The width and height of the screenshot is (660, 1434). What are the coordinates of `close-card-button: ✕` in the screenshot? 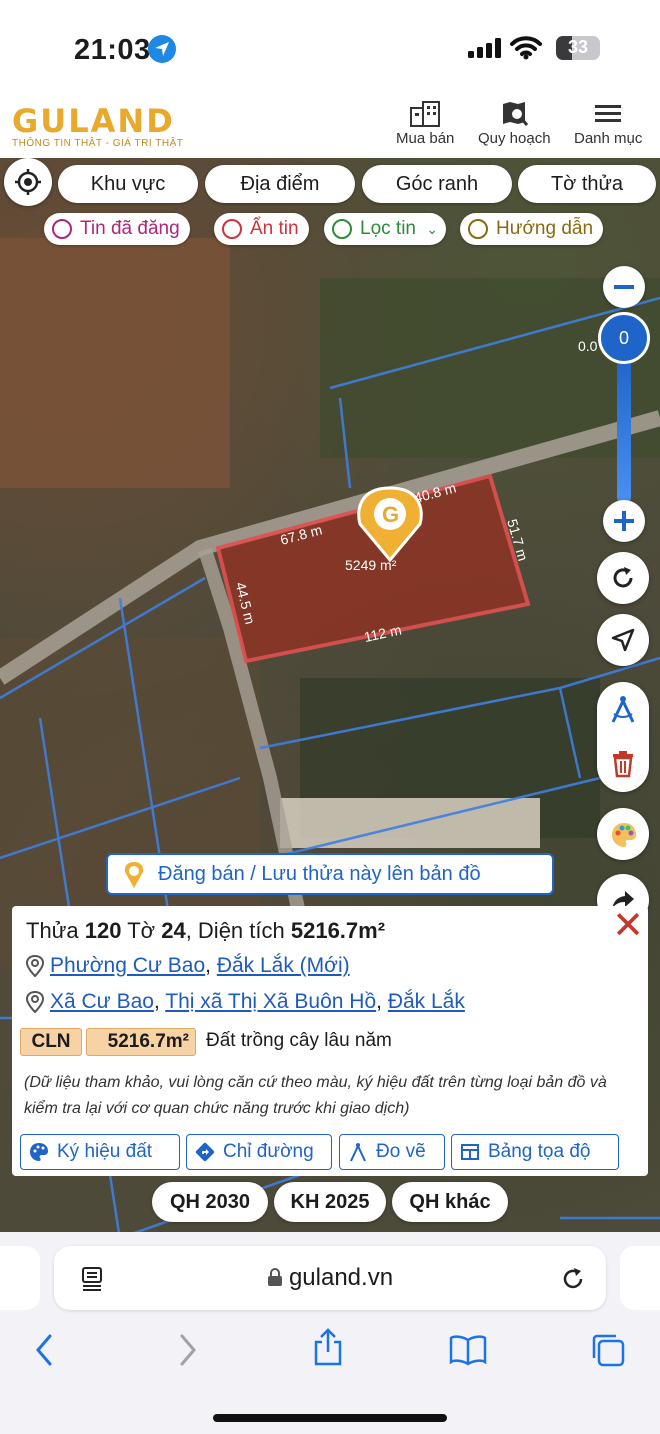 It's located at (628, 926).